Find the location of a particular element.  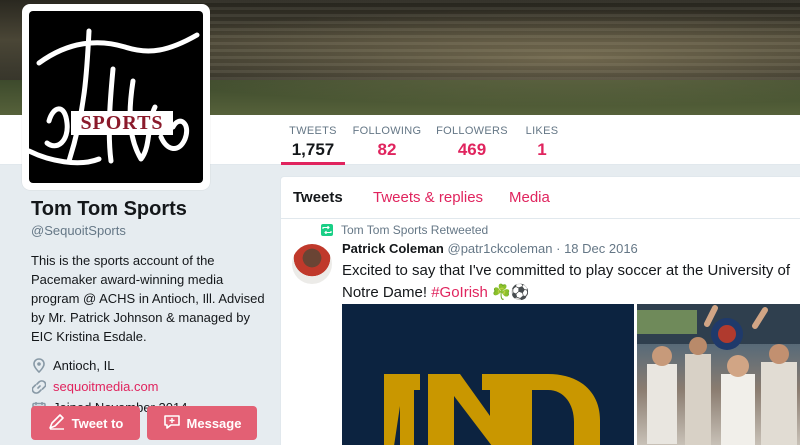

avatar-logo: SPORTS is located at coordinates (116, 97).